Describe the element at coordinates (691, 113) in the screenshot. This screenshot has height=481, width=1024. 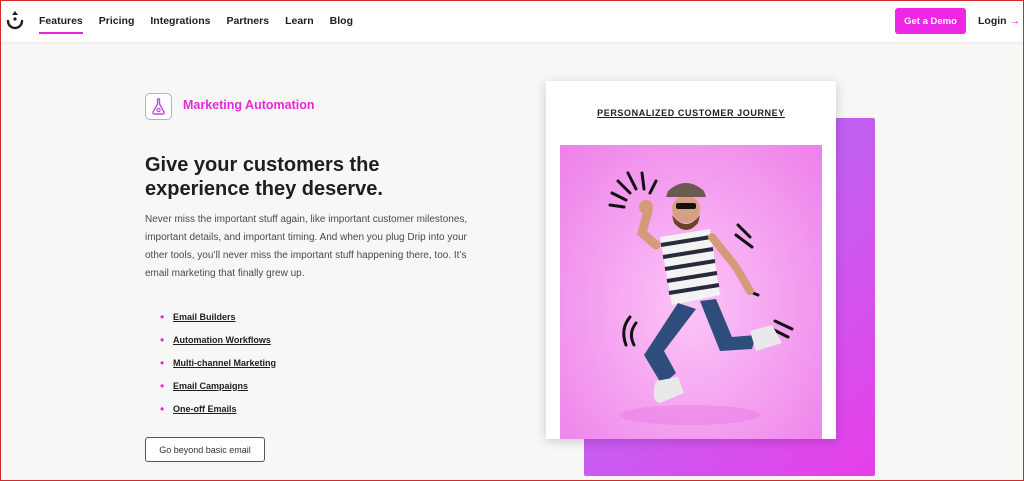
I see `card-title: PERSONALIZED CUSTOMER JOURNEY` at that location.